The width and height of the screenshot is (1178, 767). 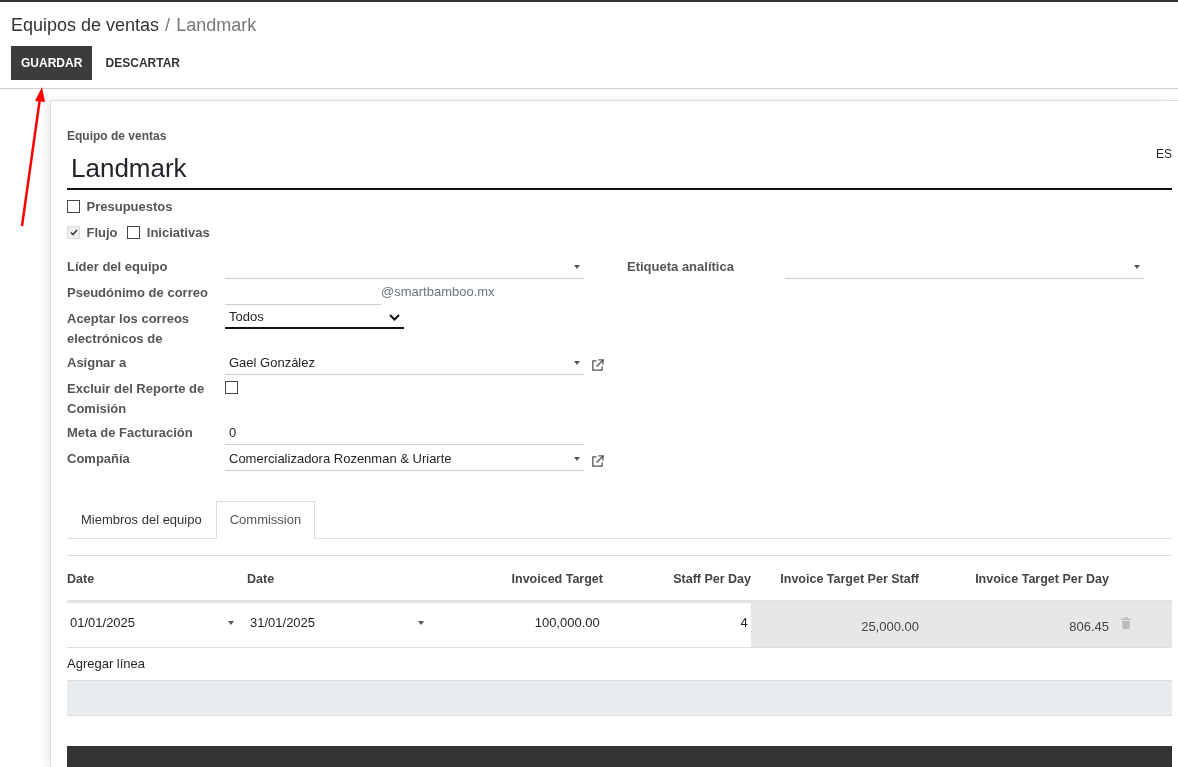 I want to click on column-header: Invoice Target Per Staff, so click(x=841, y=578).